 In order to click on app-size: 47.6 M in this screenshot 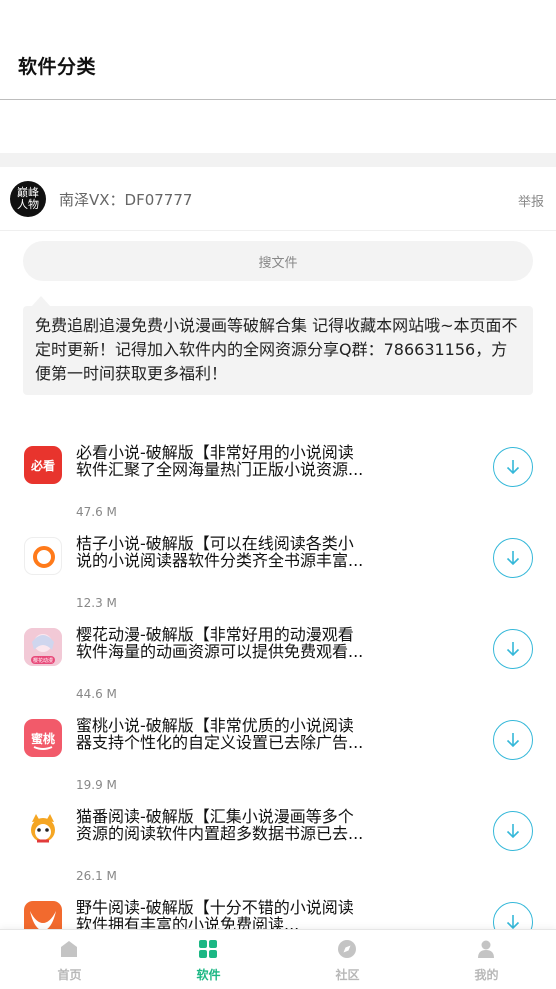, I will do `click(96, 512)`.